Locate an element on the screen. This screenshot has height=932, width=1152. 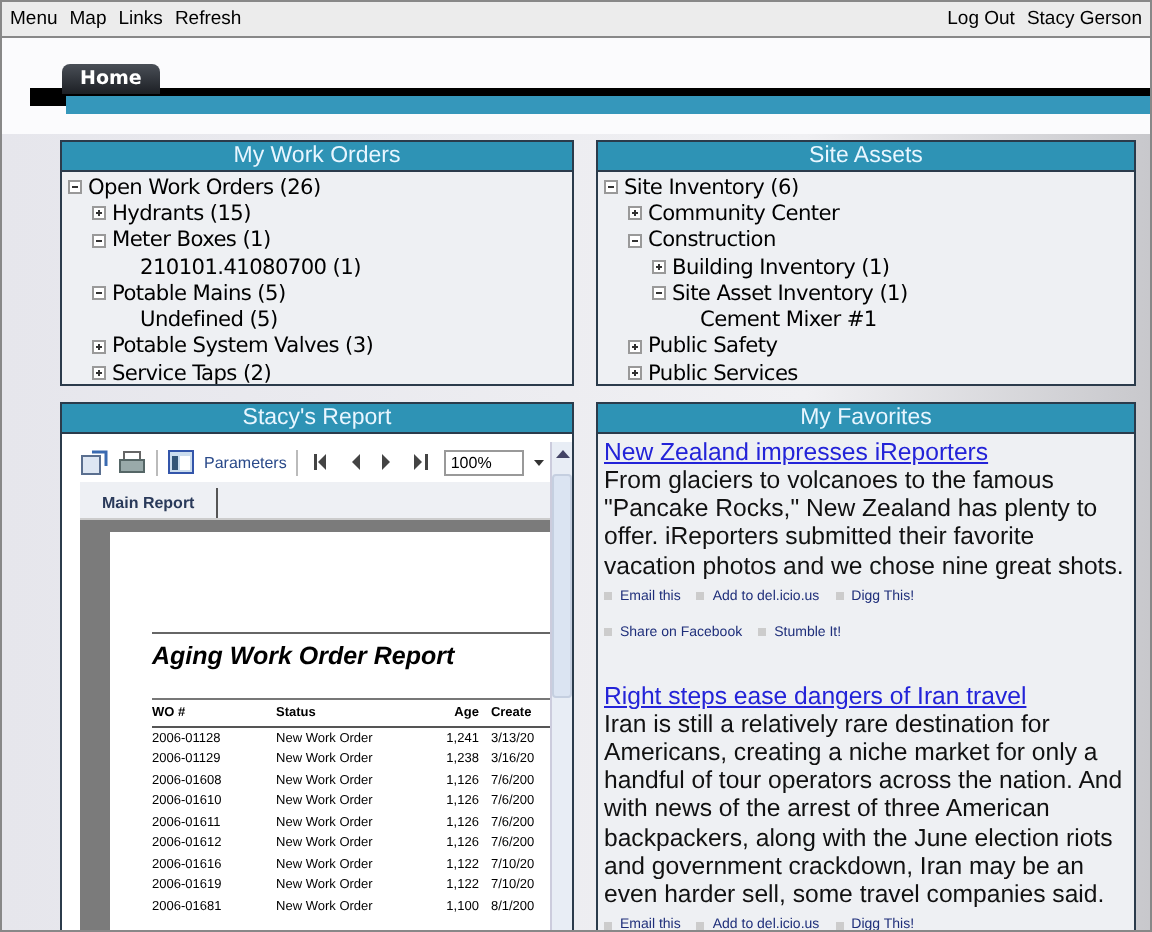
print-icon is located at coordinates (132, 462).